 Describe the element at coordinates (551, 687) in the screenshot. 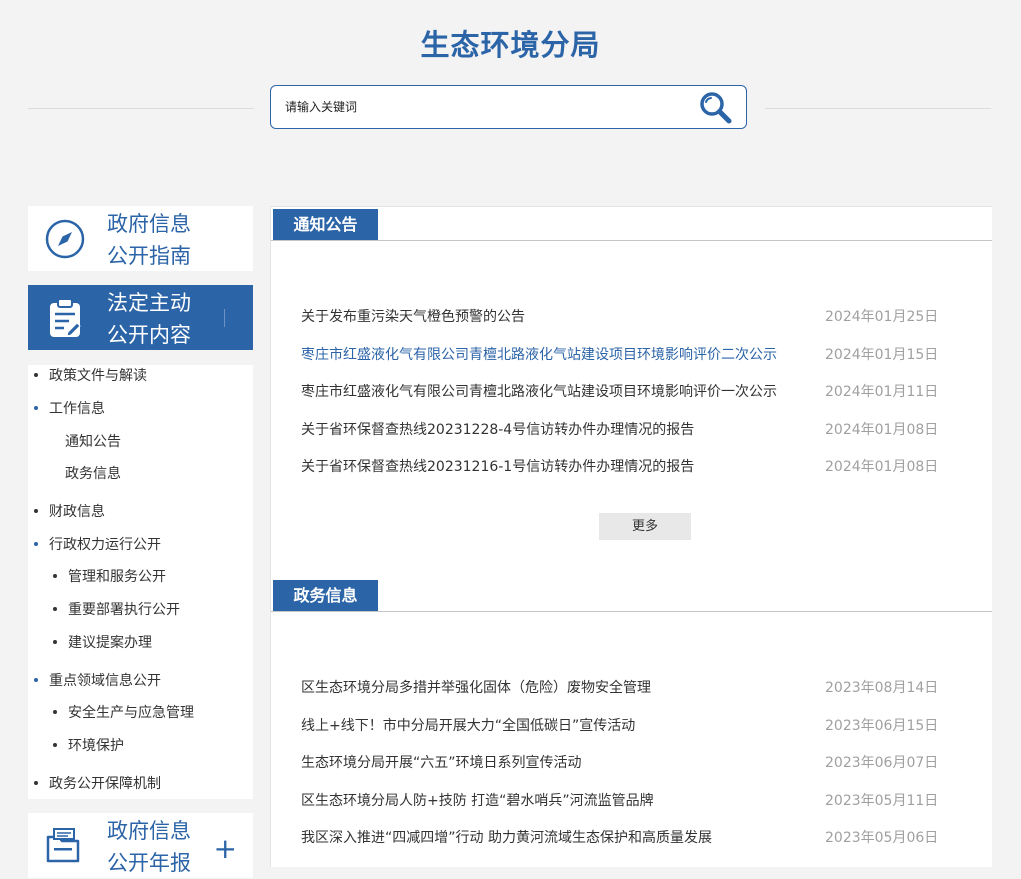

I see `news-link: 区生态环境分局多措并举强化固体（危险）废物安全管理` at that location.